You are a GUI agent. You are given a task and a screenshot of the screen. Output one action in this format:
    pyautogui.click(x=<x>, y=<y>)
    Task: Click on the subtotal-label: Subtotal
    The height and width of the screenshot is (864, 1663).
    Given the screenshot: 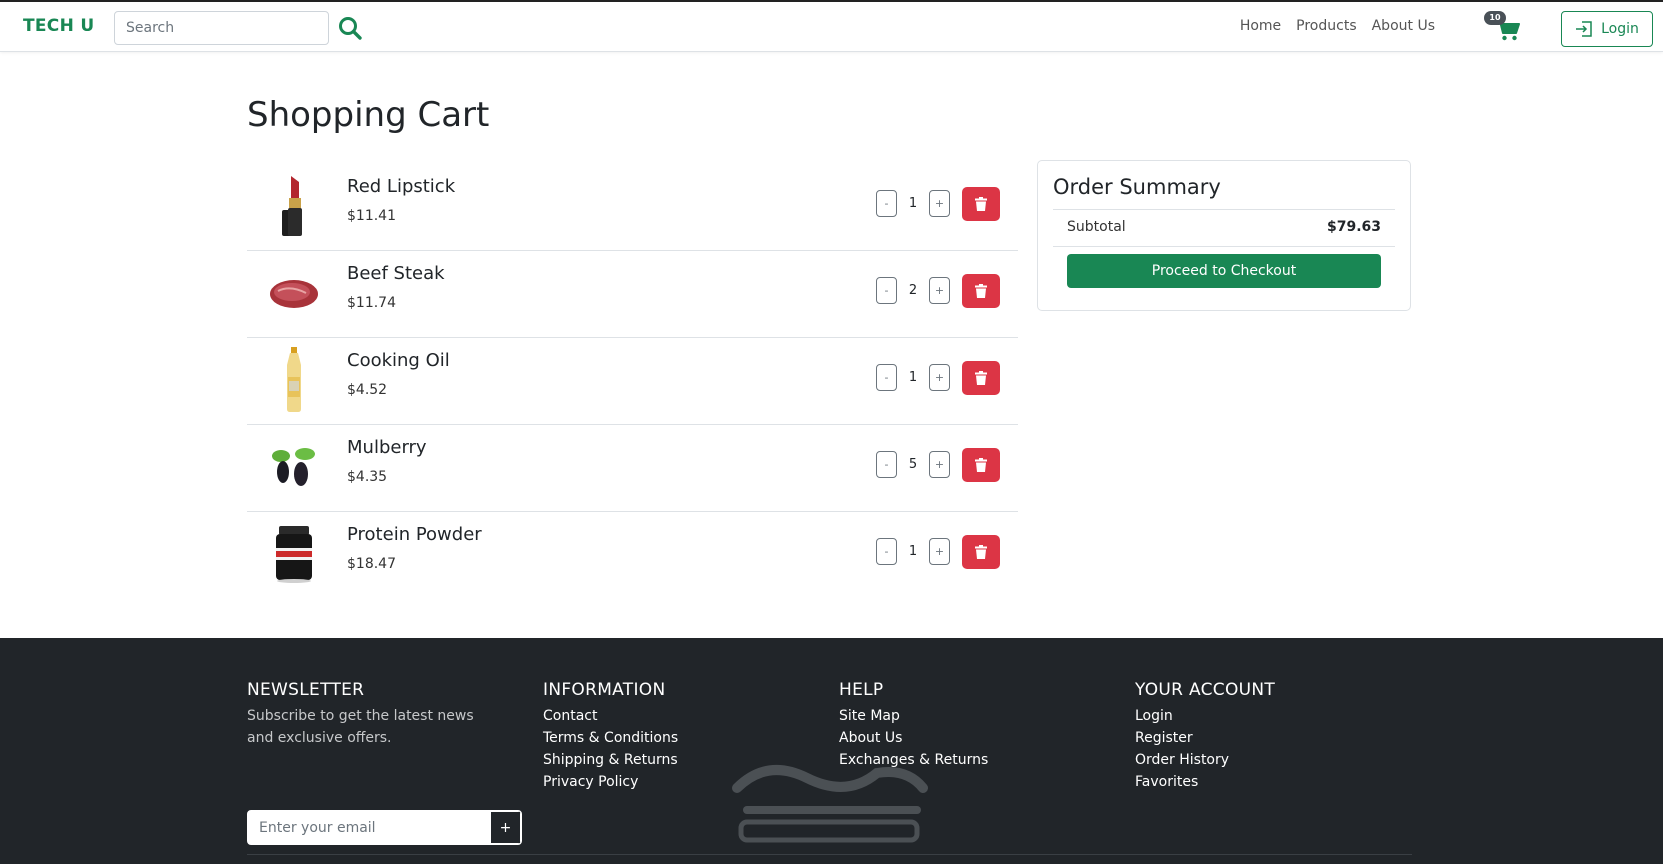 What is the action you would take?
    pyautogui.click(x=1096, y=227)
    